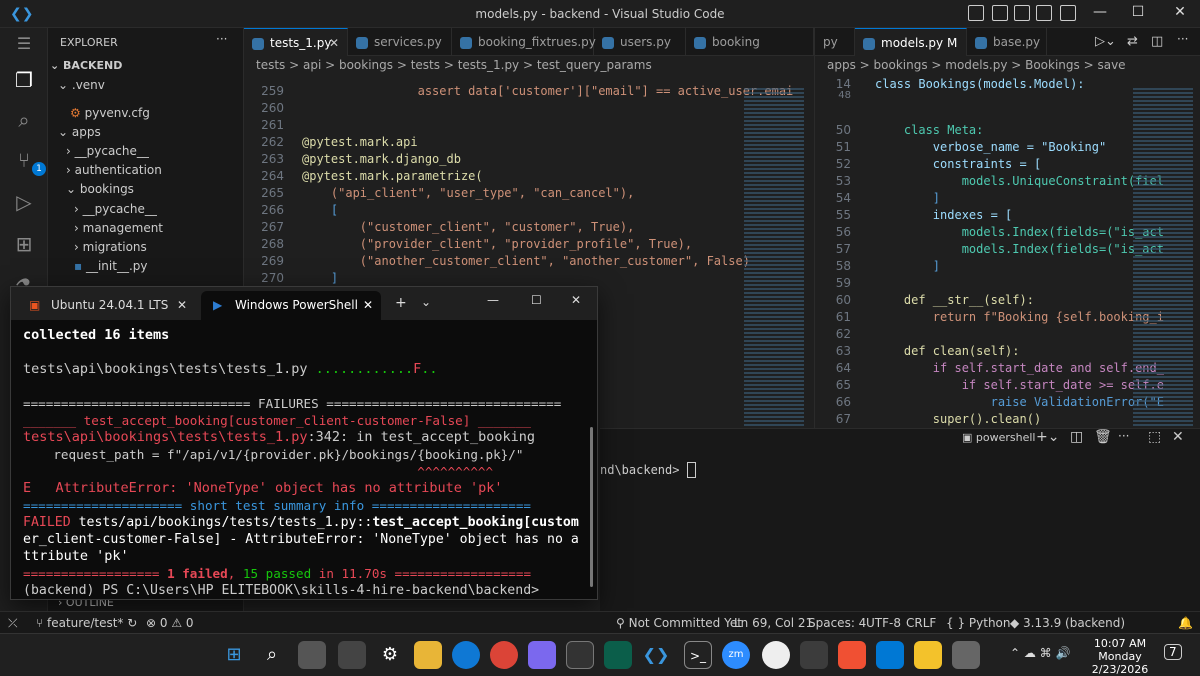  What do you see at coordinates (221, 39) in the screenshot?
I see `more-actions-icon: ···` at bounding box center [221, 39].